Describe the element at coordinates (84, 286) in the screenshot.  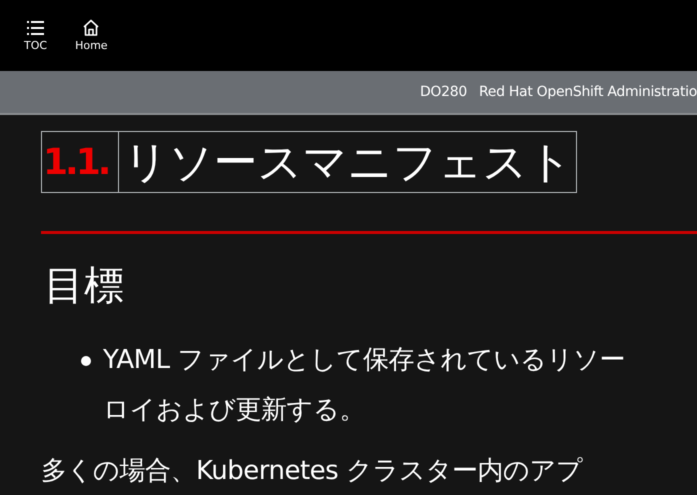
I see `objectives-heading: 目標` at that location.